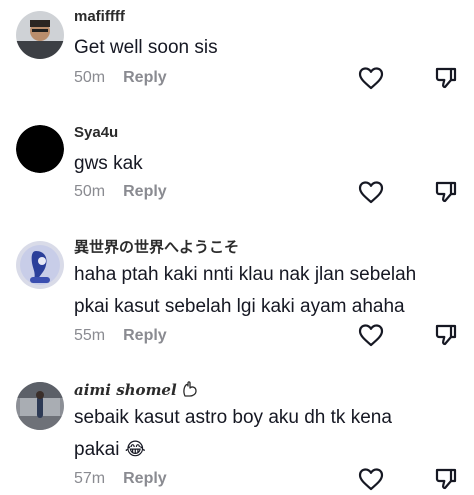 The height and width of the screenshot is (495, 474). Describe the element at coordinates (90, 478) in the screenshot. I see `comment-time: 57m` at that location.